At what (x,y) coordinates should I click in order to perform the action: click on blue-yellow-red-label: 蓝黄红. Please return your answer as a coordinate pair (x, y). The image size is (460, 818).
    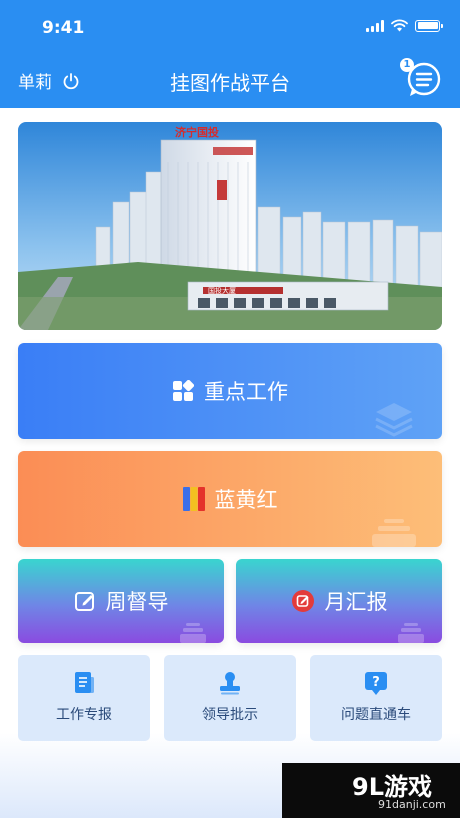
    Looking at the image, I should click on (246, 500).